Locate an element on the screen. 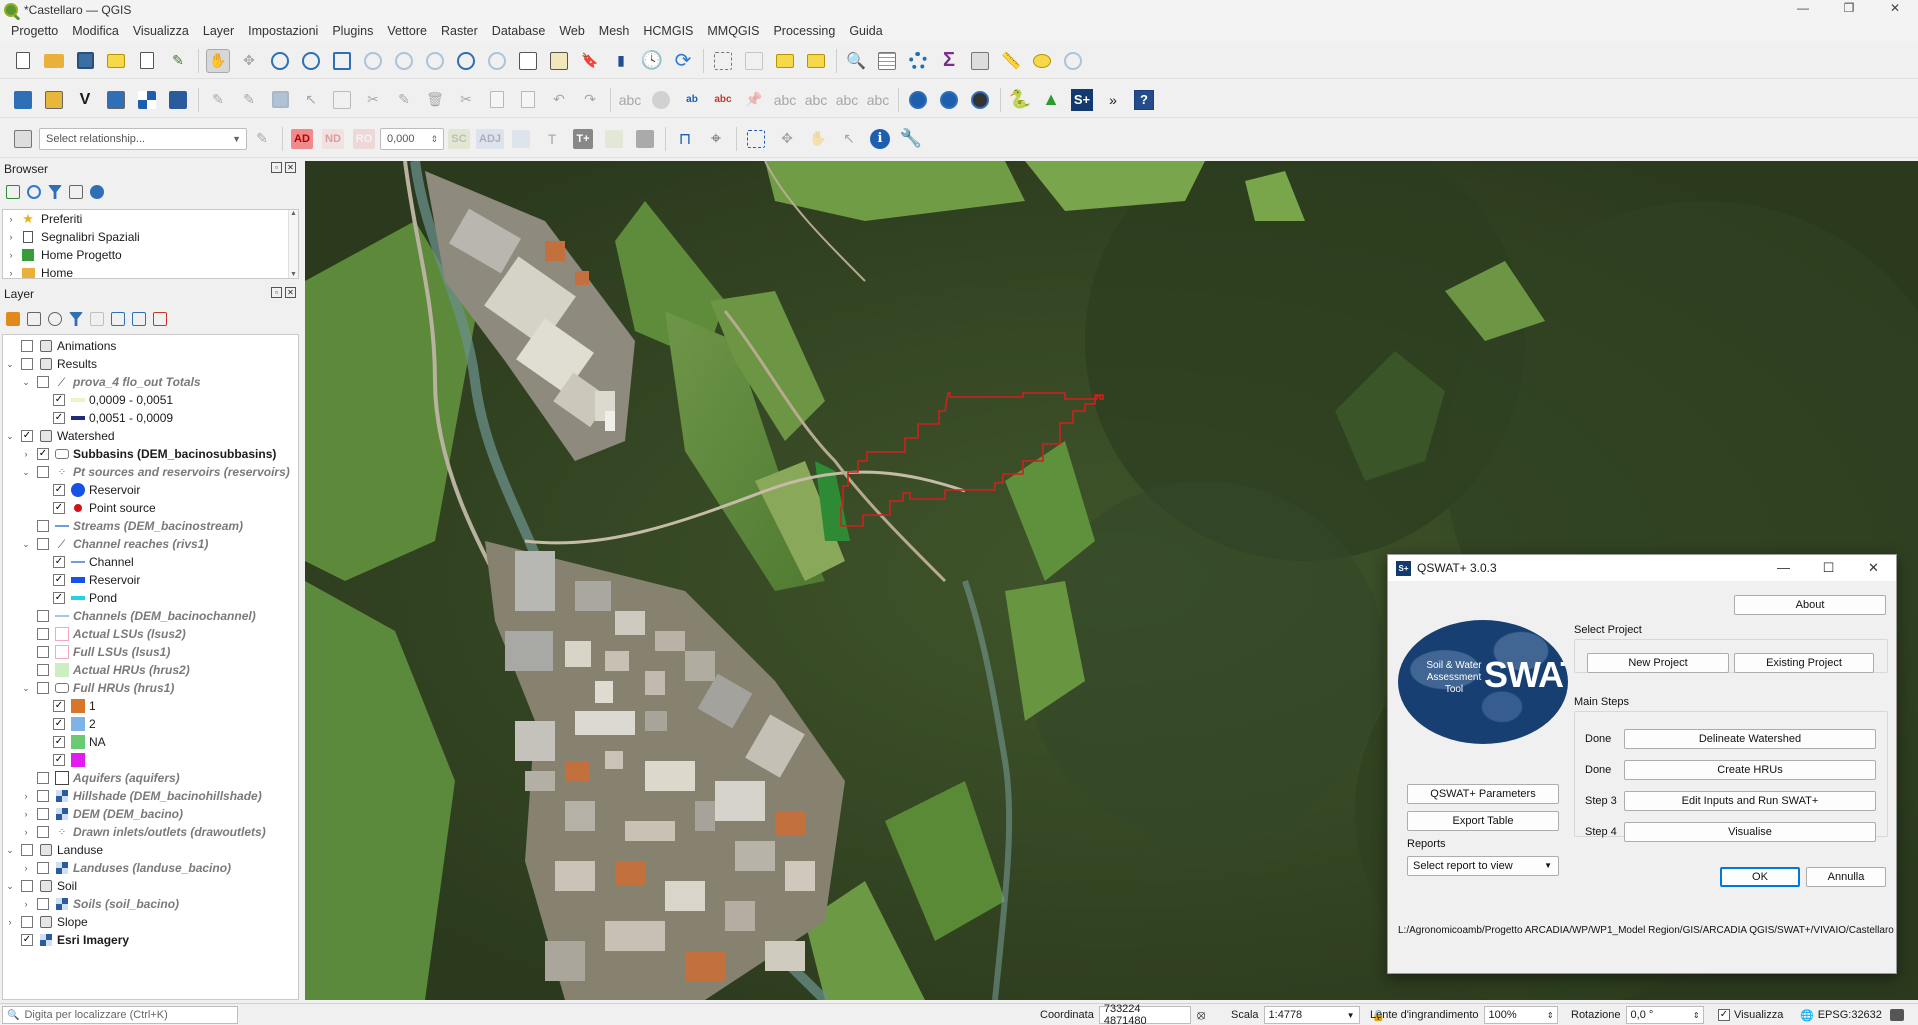 This screenshot has height=1025, width=1918. collapse-all-icon is located at coordinates (76, 192).